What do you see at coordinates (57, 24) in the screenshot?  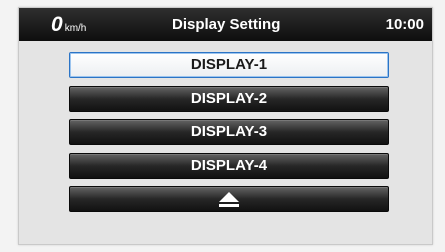 I see `speed-value: 0` at bounding box center [57, 24].